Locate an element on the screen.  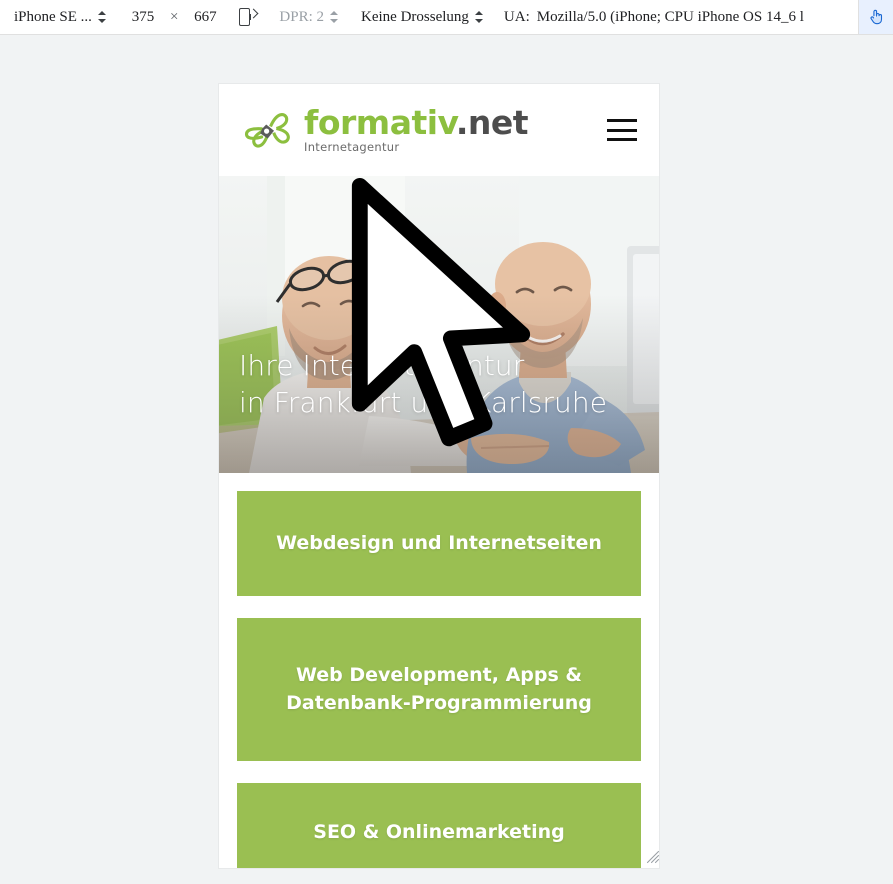
service-tile-seo: SEO & Onlinemarketing is located at coordinates (439, 825).